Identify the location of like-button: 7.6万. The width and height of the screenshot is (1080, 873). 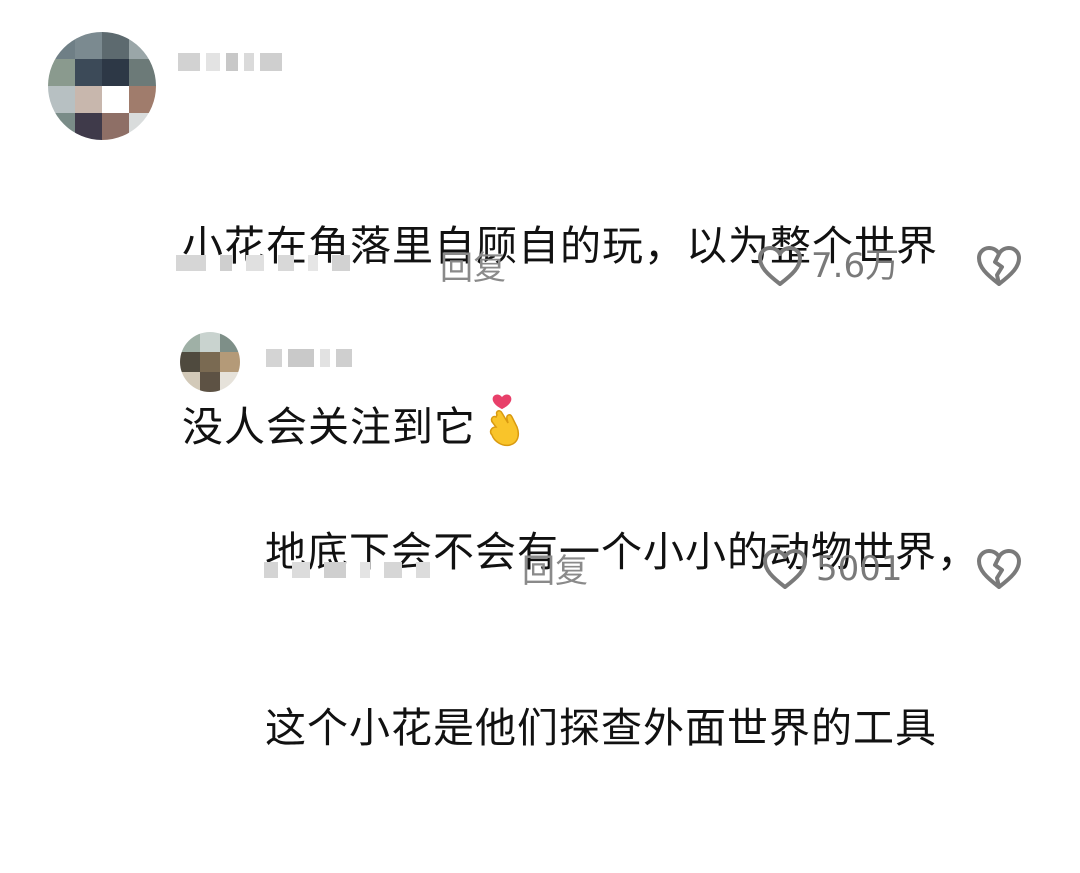
(828, 266).